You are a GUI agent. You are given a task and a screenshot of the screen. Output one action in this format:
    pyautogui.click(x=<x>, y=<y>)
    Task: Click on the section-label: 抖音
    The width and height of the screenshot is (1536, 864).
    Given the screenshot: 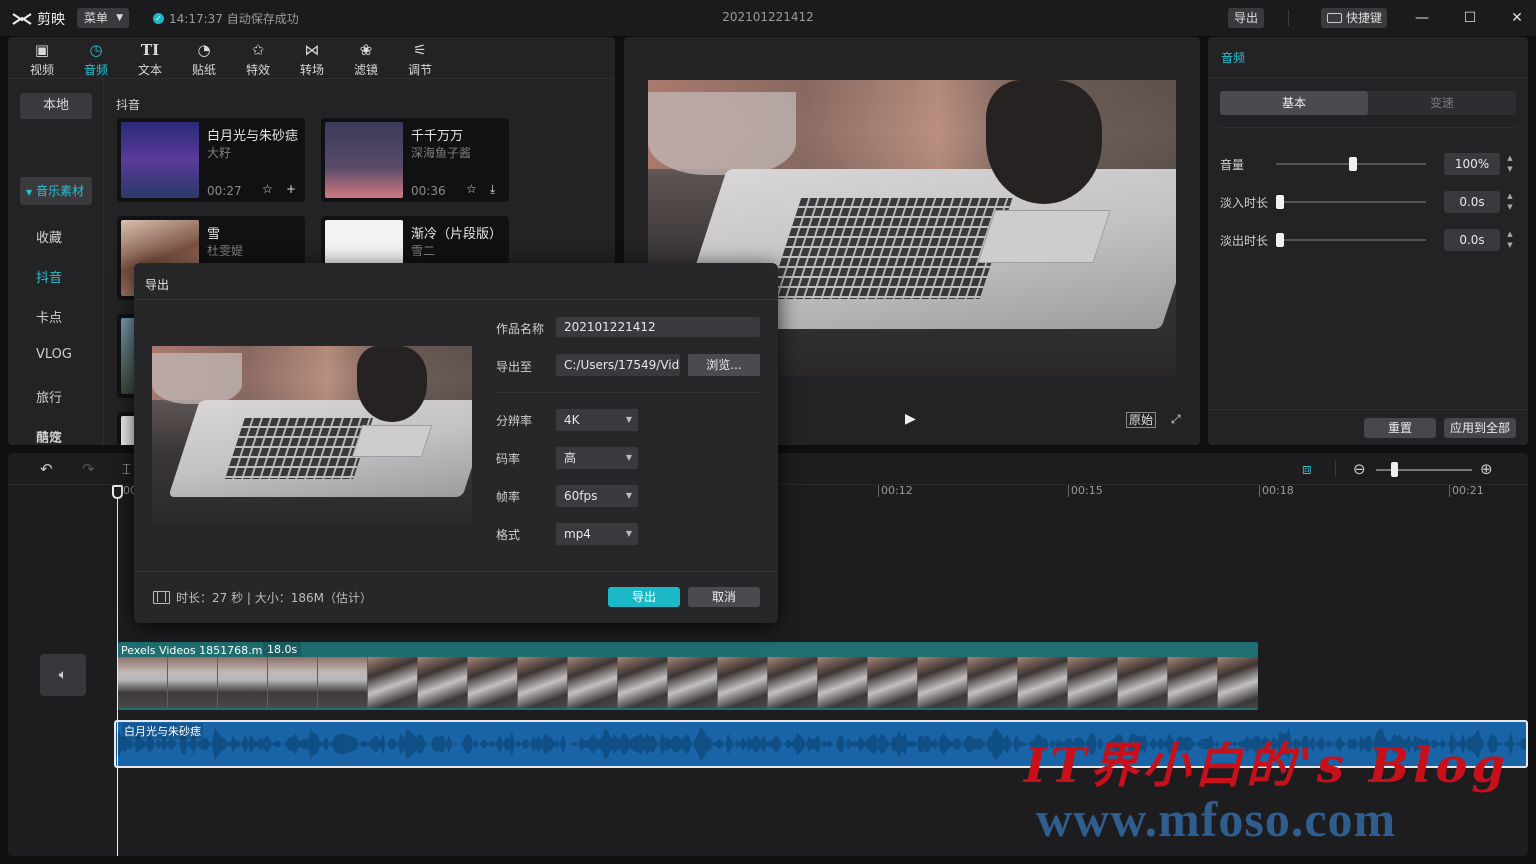 What is the action you would take?
    pyautogui.click(x=128, y=105)
    